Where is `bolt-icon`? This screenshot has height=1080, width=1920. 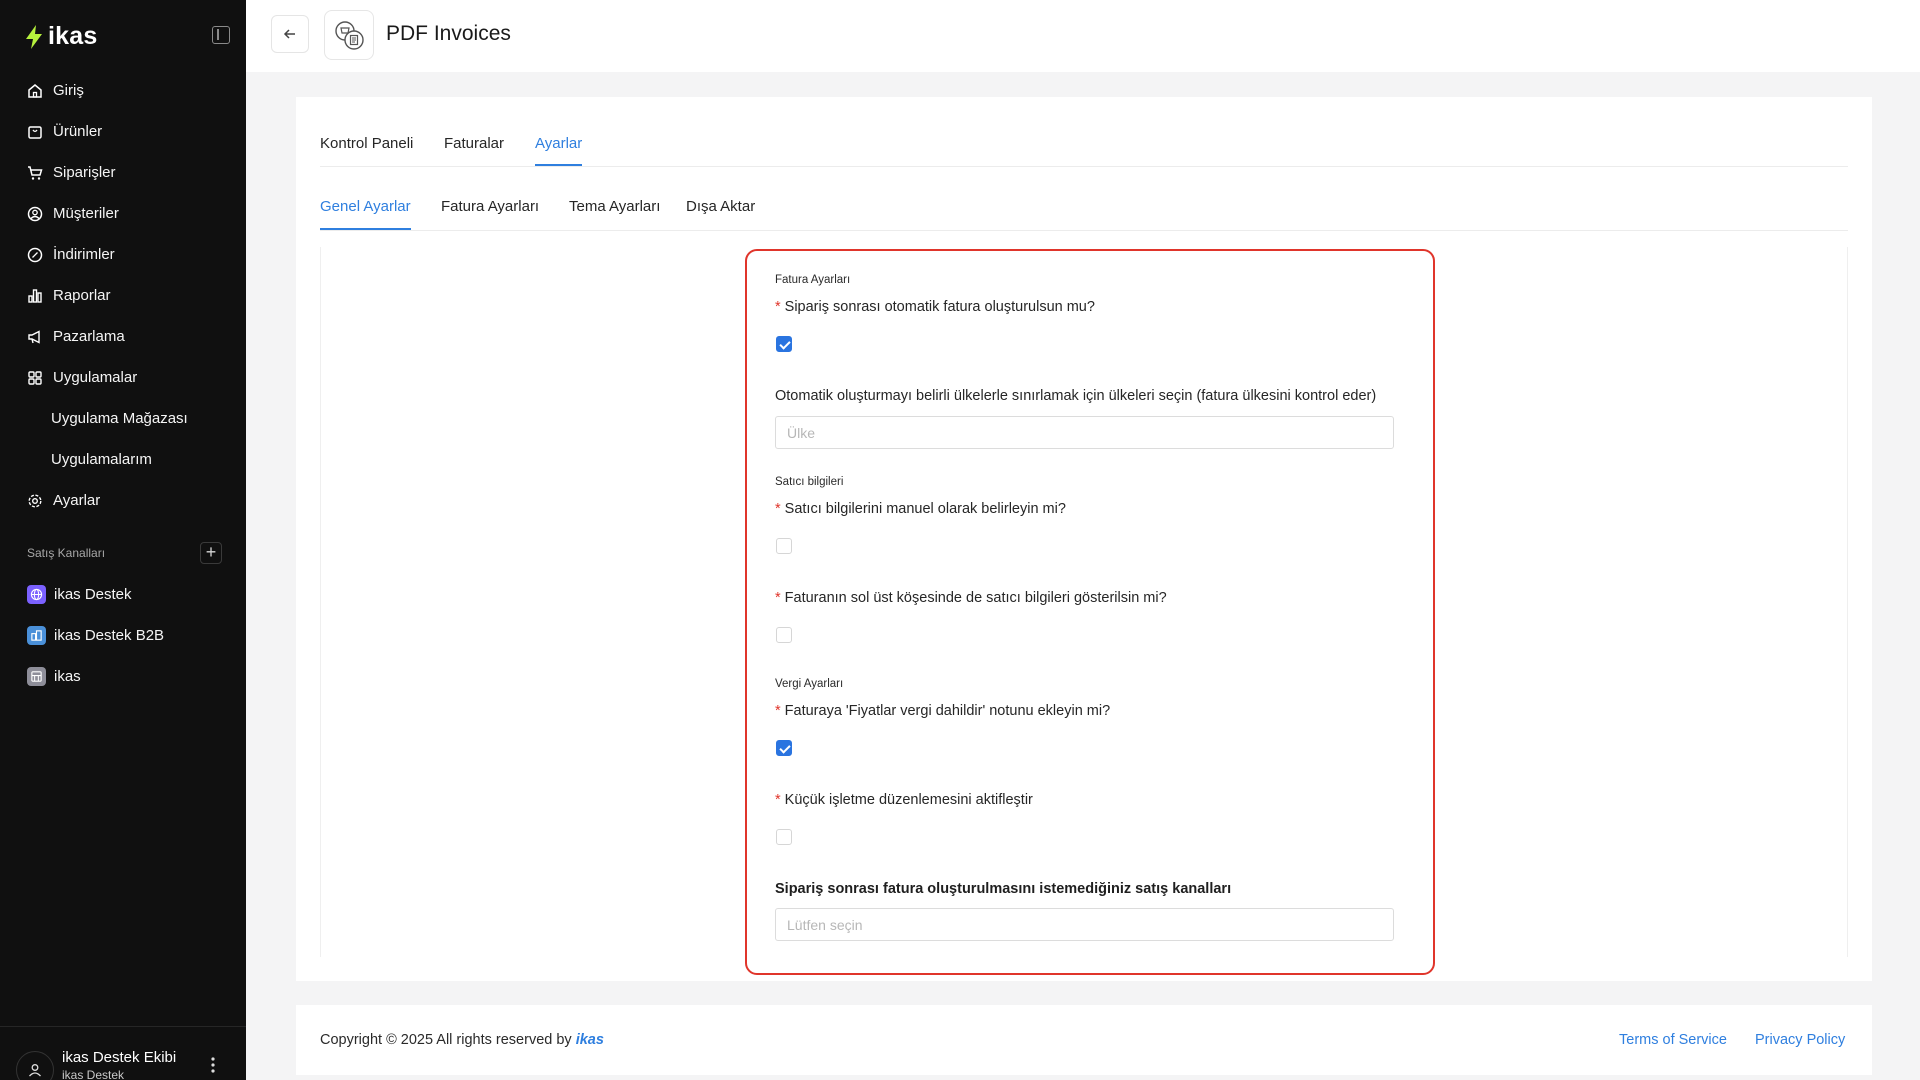 bolt-icon is located at coordinates (34, 36).